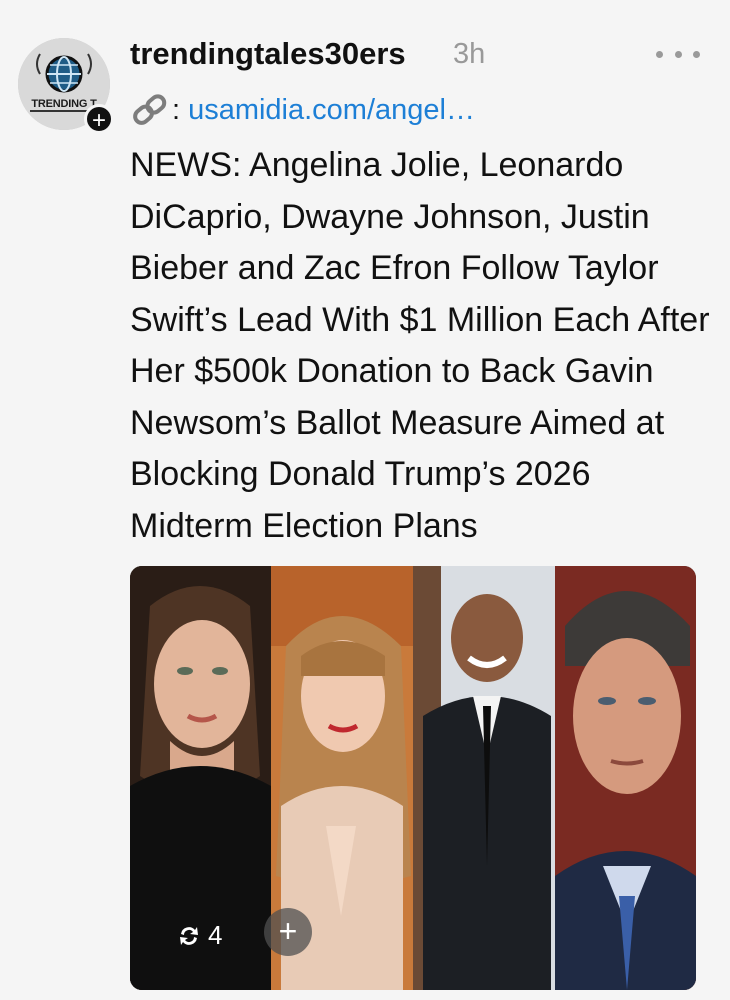  I want to click on photo-dwayne-johnson, so click(484, 778).